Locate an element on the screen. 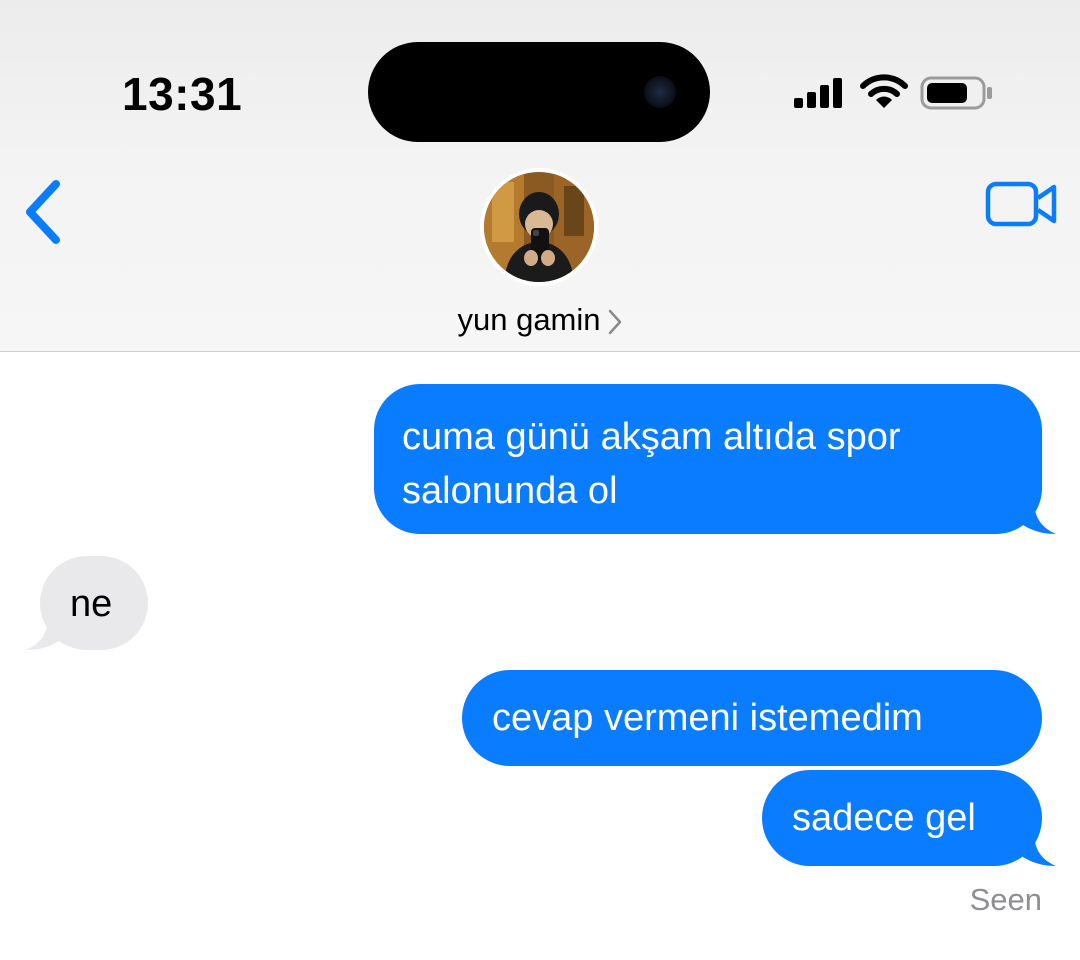 The height and width of the screenshot is (960, 1080). read-receipt: Seen is located at coordinates (1005, 899).